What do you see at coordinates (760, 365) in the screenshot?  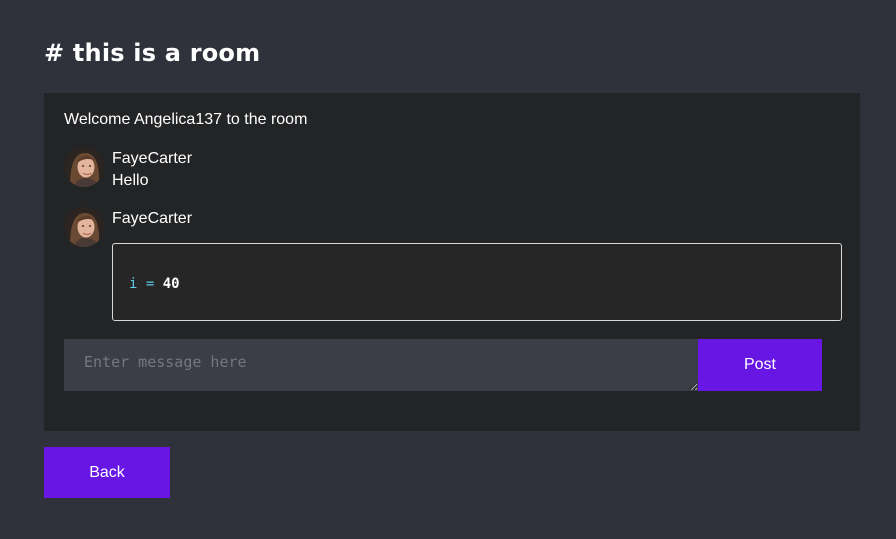 I see `post-button: Post` at bounding box center [760, 365].